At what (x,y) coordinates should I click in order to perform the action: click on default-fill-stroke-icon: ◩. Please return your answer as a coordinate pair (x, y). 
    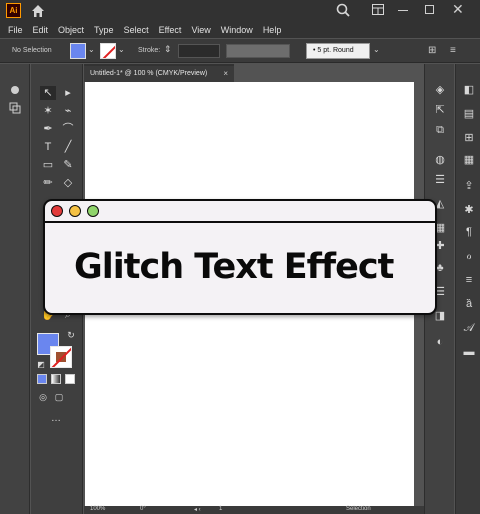
    Looking at the image, I should click on (41, 365).